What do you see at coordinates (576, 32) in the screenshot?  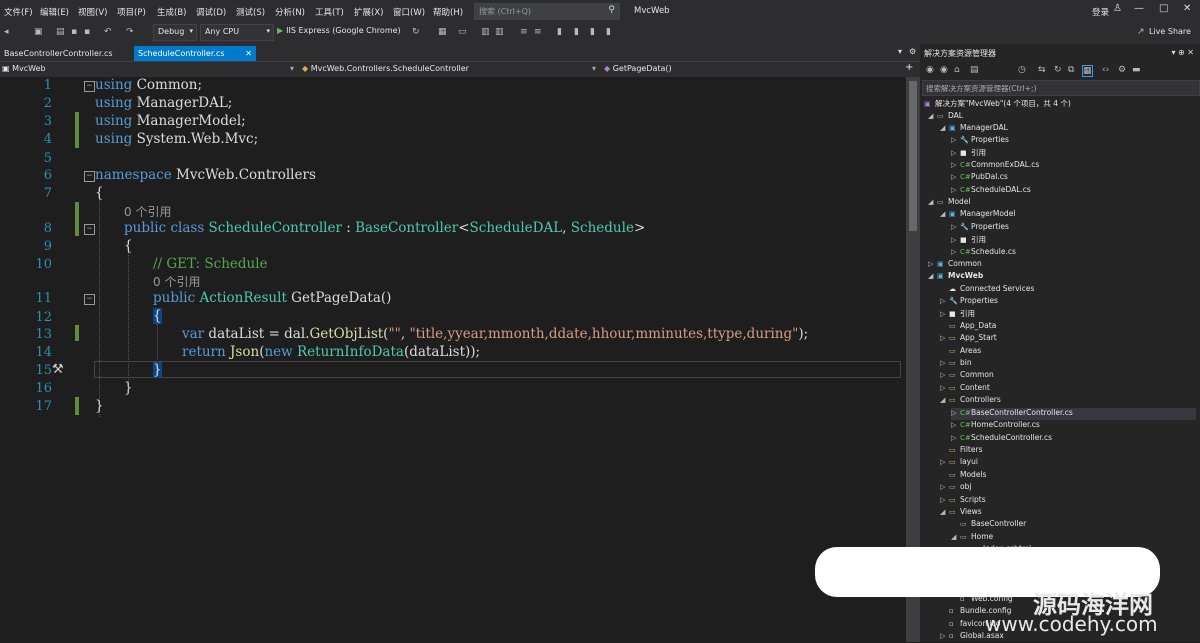 I see `bookmark-prev-icon: ▮` at bounding box center [576, 32].